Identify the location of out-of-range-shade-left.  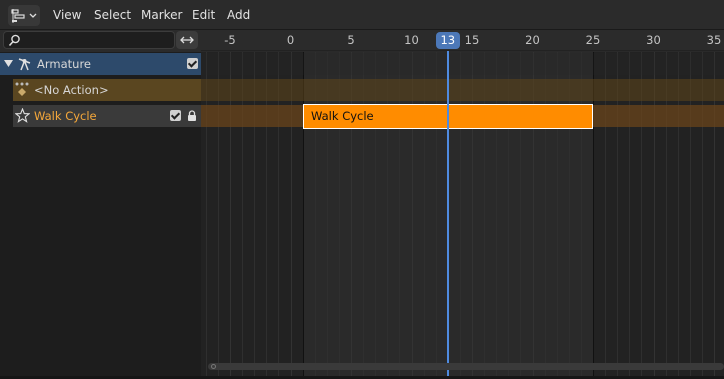
(252, 215).